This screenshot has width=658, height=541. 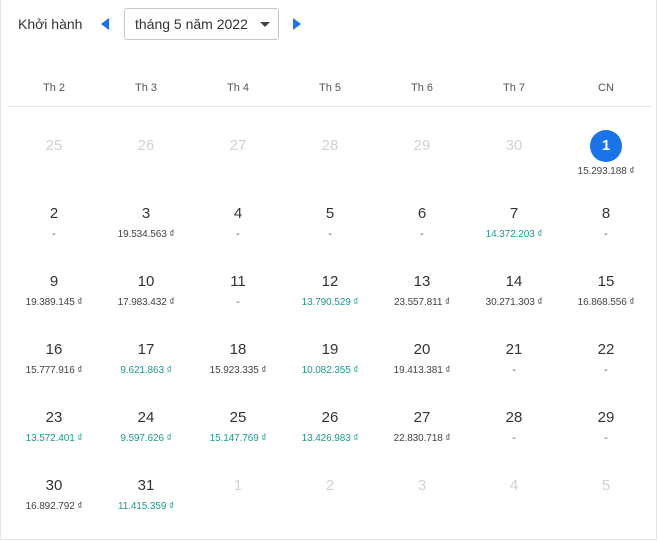 I want to click on calendar-day-outside-month: 3, so click(x=422, y=480).